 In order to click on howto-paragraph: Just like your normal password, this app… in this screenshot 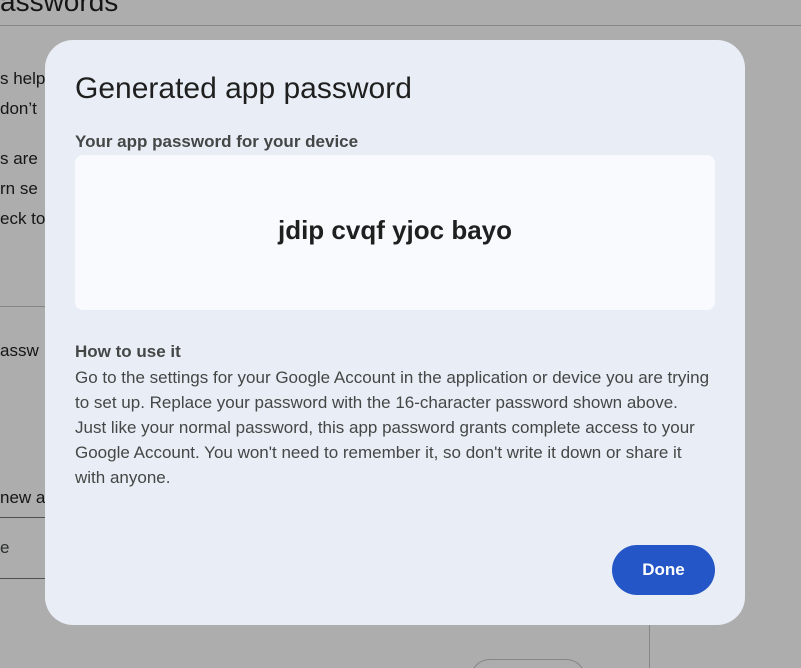, I will do `click(385, 452)`.